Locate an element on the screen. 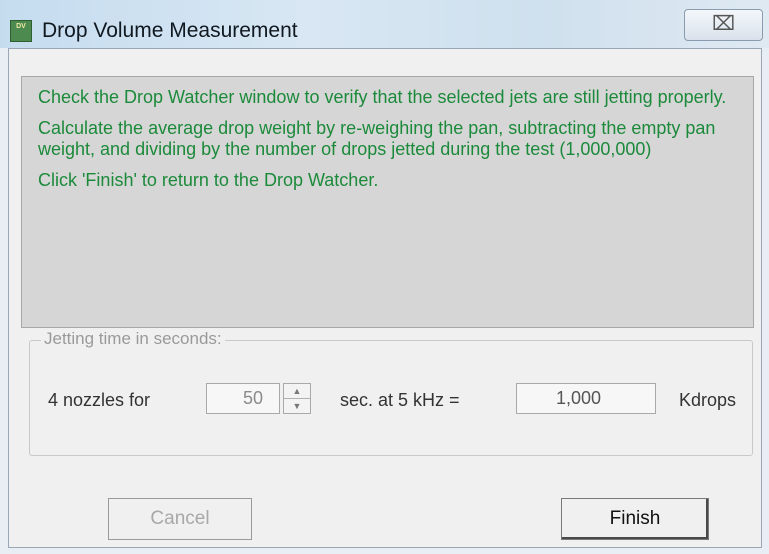 This screenshot has width=769, height=554. kdrops-field: 1,000 is located at coordinates (586, 398).